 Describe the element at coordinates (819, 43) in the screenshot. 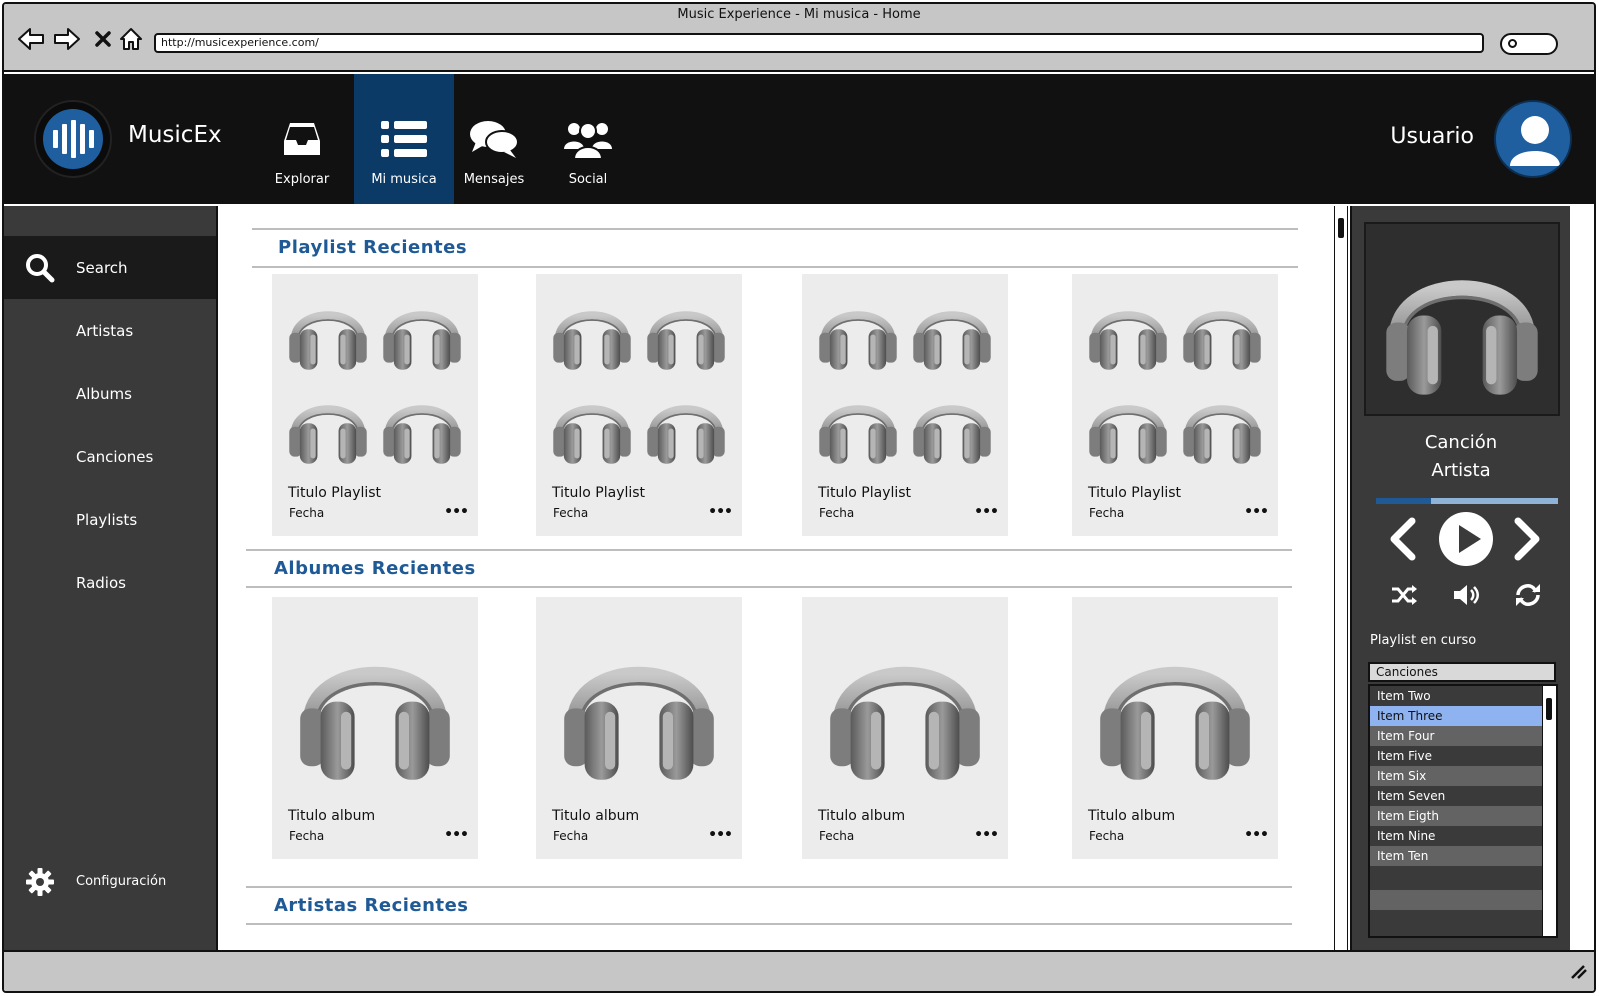

I see `url-bar: http://musicexperience.com/` at that location.